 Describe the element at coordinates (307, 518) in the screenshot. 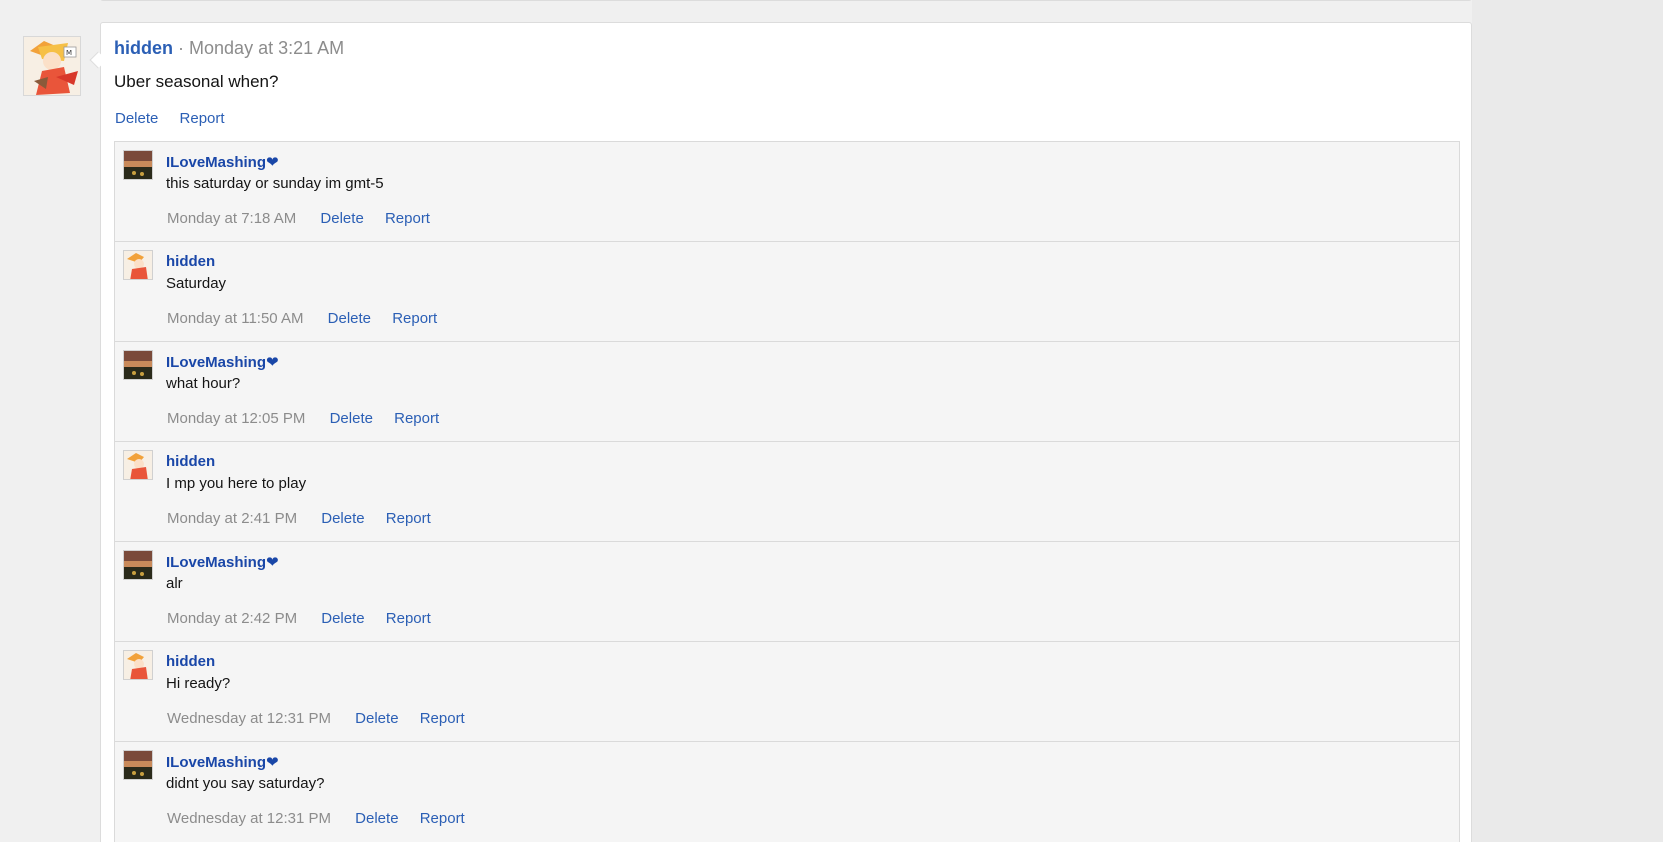

I see `comment-meta: Monday at 2:41 PM Delete Report` at that location.